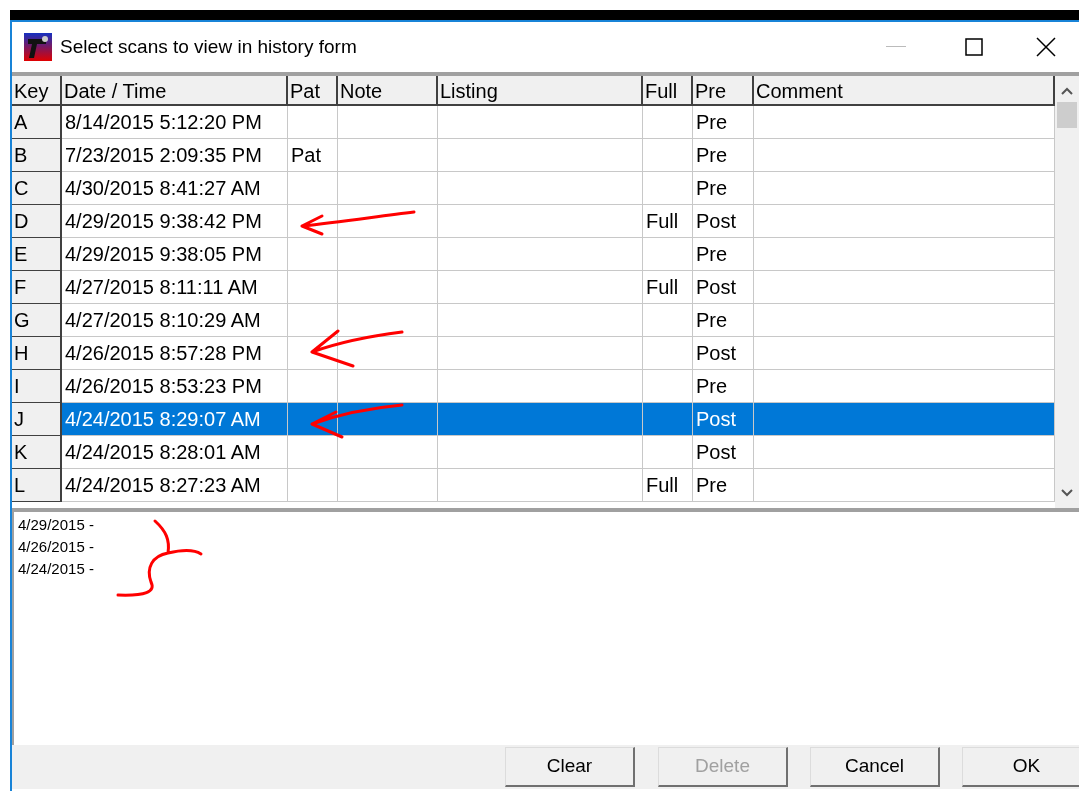 This screenshot has height=791, width=1079. Describe the element at coordinates (1020, 767) in the screenshot. I see `dialog-button: OK` at that location.